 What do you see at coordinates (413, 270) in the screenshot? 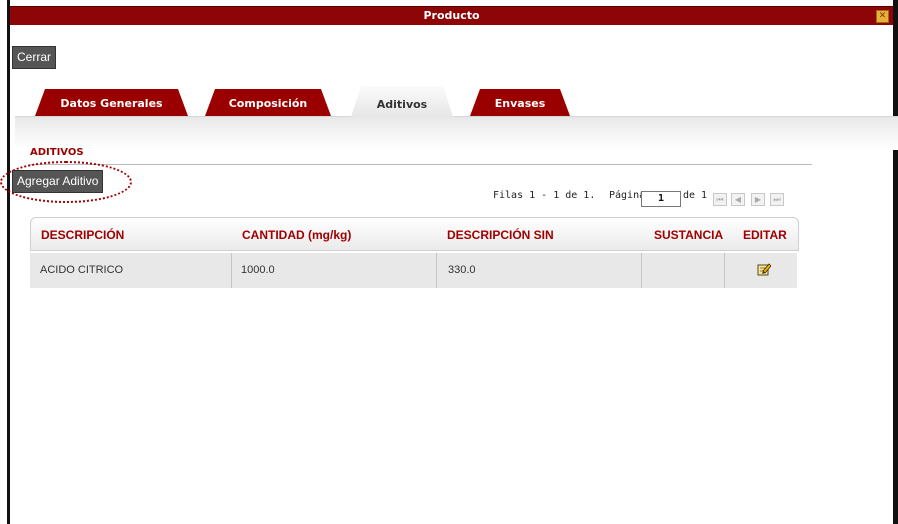
I see `table-row: ACIDO CITRICO 1000.0 330.0` at bounding box center [413, 270].